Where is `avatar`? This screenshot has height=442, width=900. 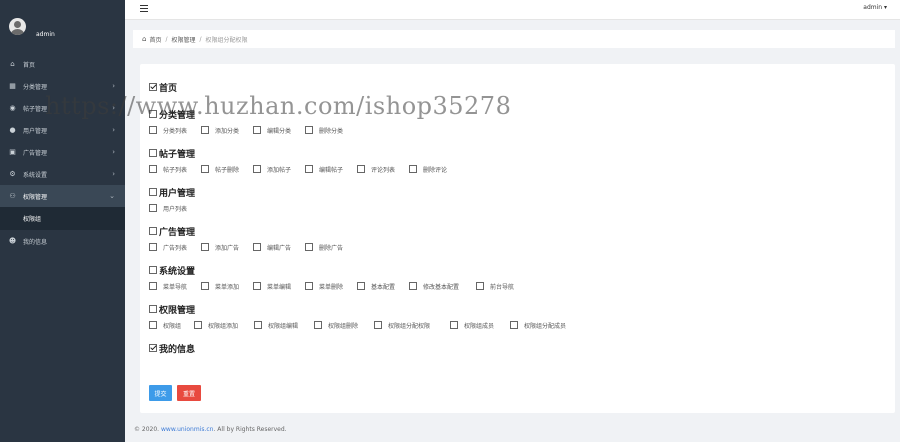
avatar is located at coordinates (17, 26).